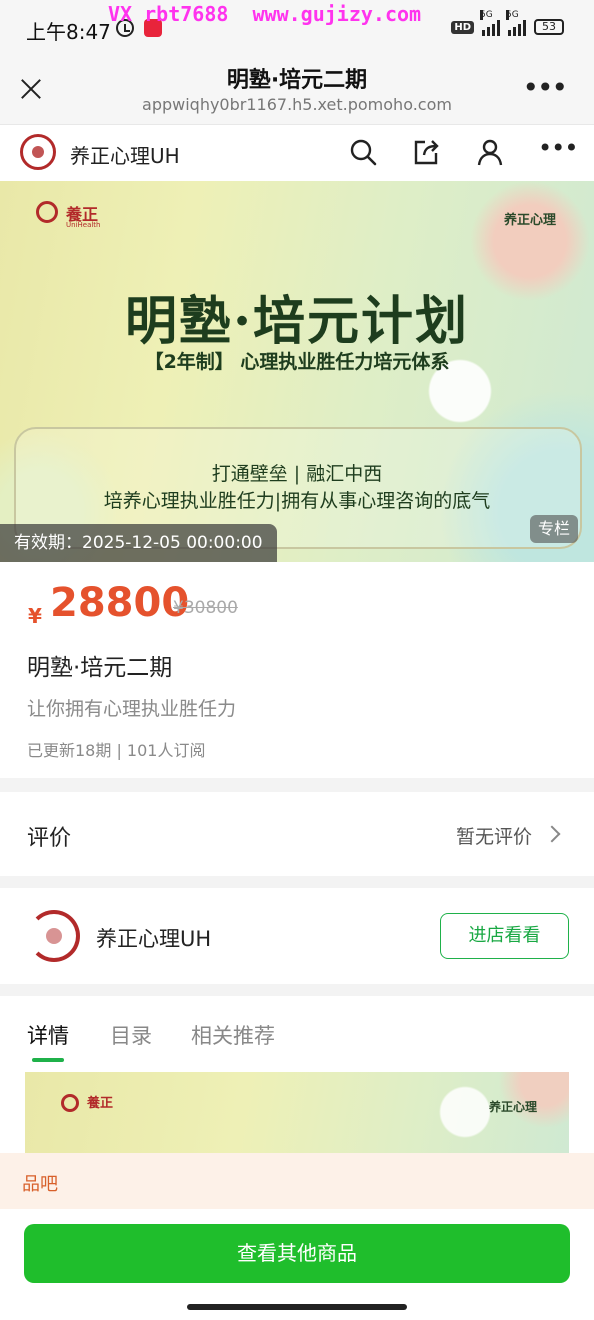  What do you see at coordinates (486, 15) in the screenshot?
I see `network-label-1: 5G` at bounding box center [486, 15].